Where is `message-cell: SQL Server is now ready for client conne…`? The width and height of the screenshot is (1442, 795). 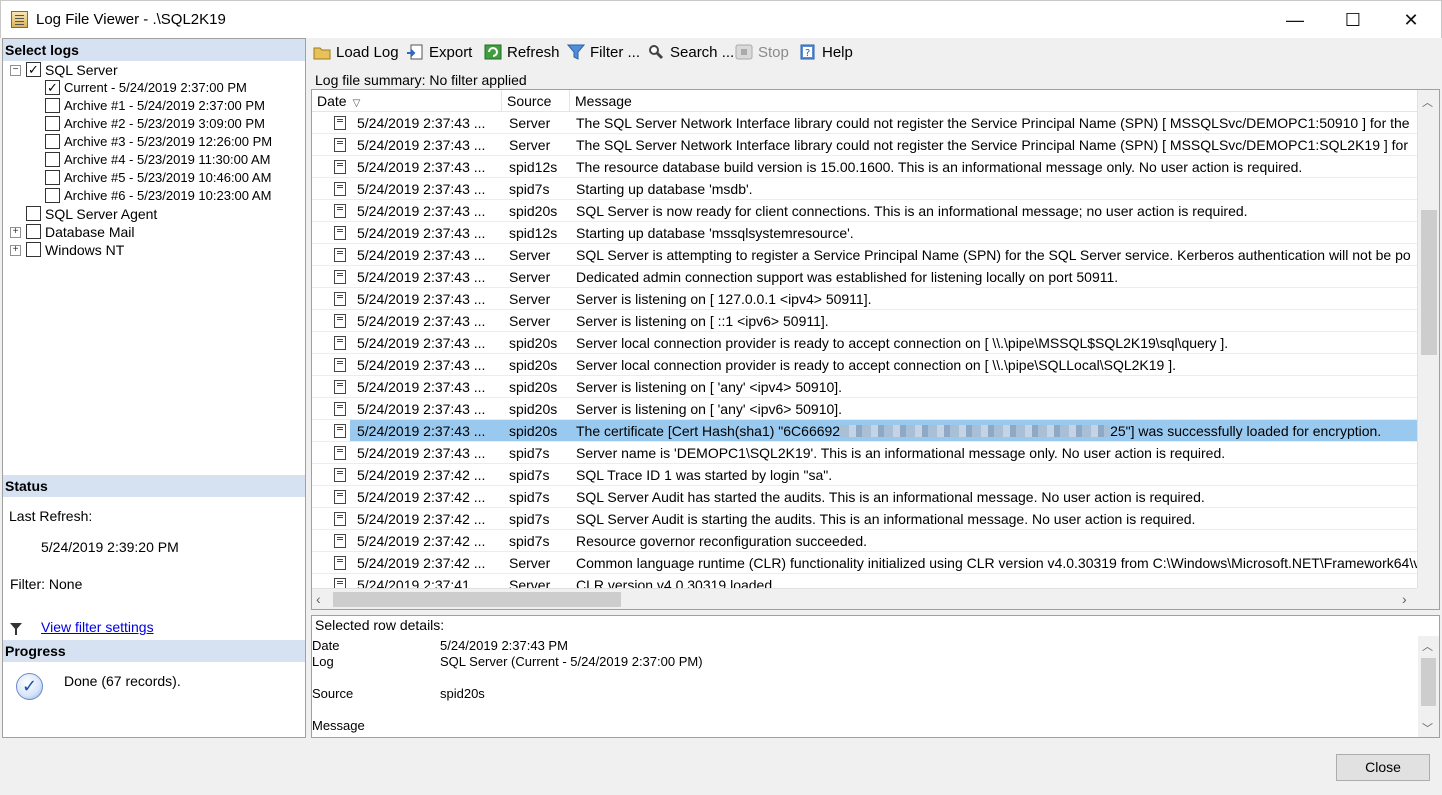 message-cell: SQL Server is now ready for client conne… is located at coordinates (912, 211).